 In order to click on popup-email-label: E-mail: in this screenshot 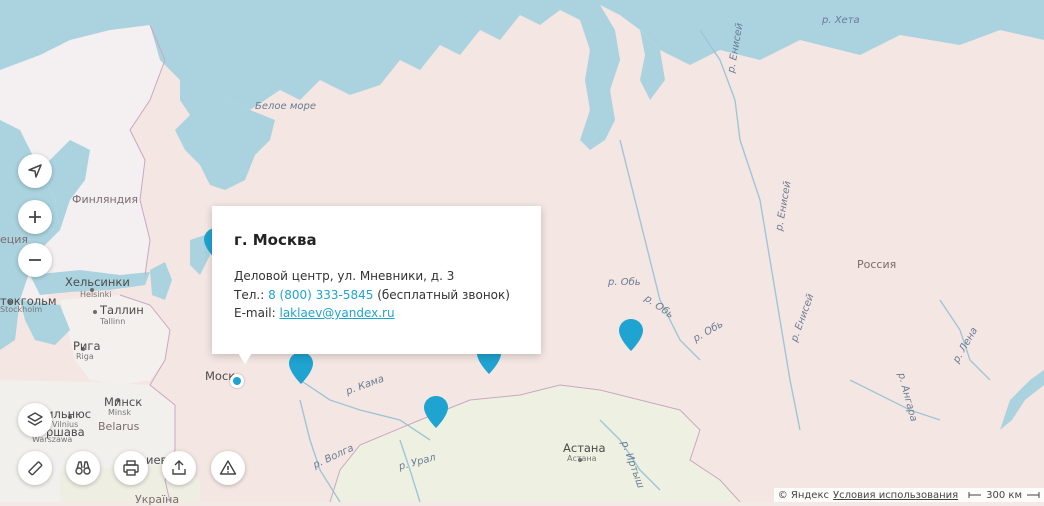, I will do `click(257, 313)`.